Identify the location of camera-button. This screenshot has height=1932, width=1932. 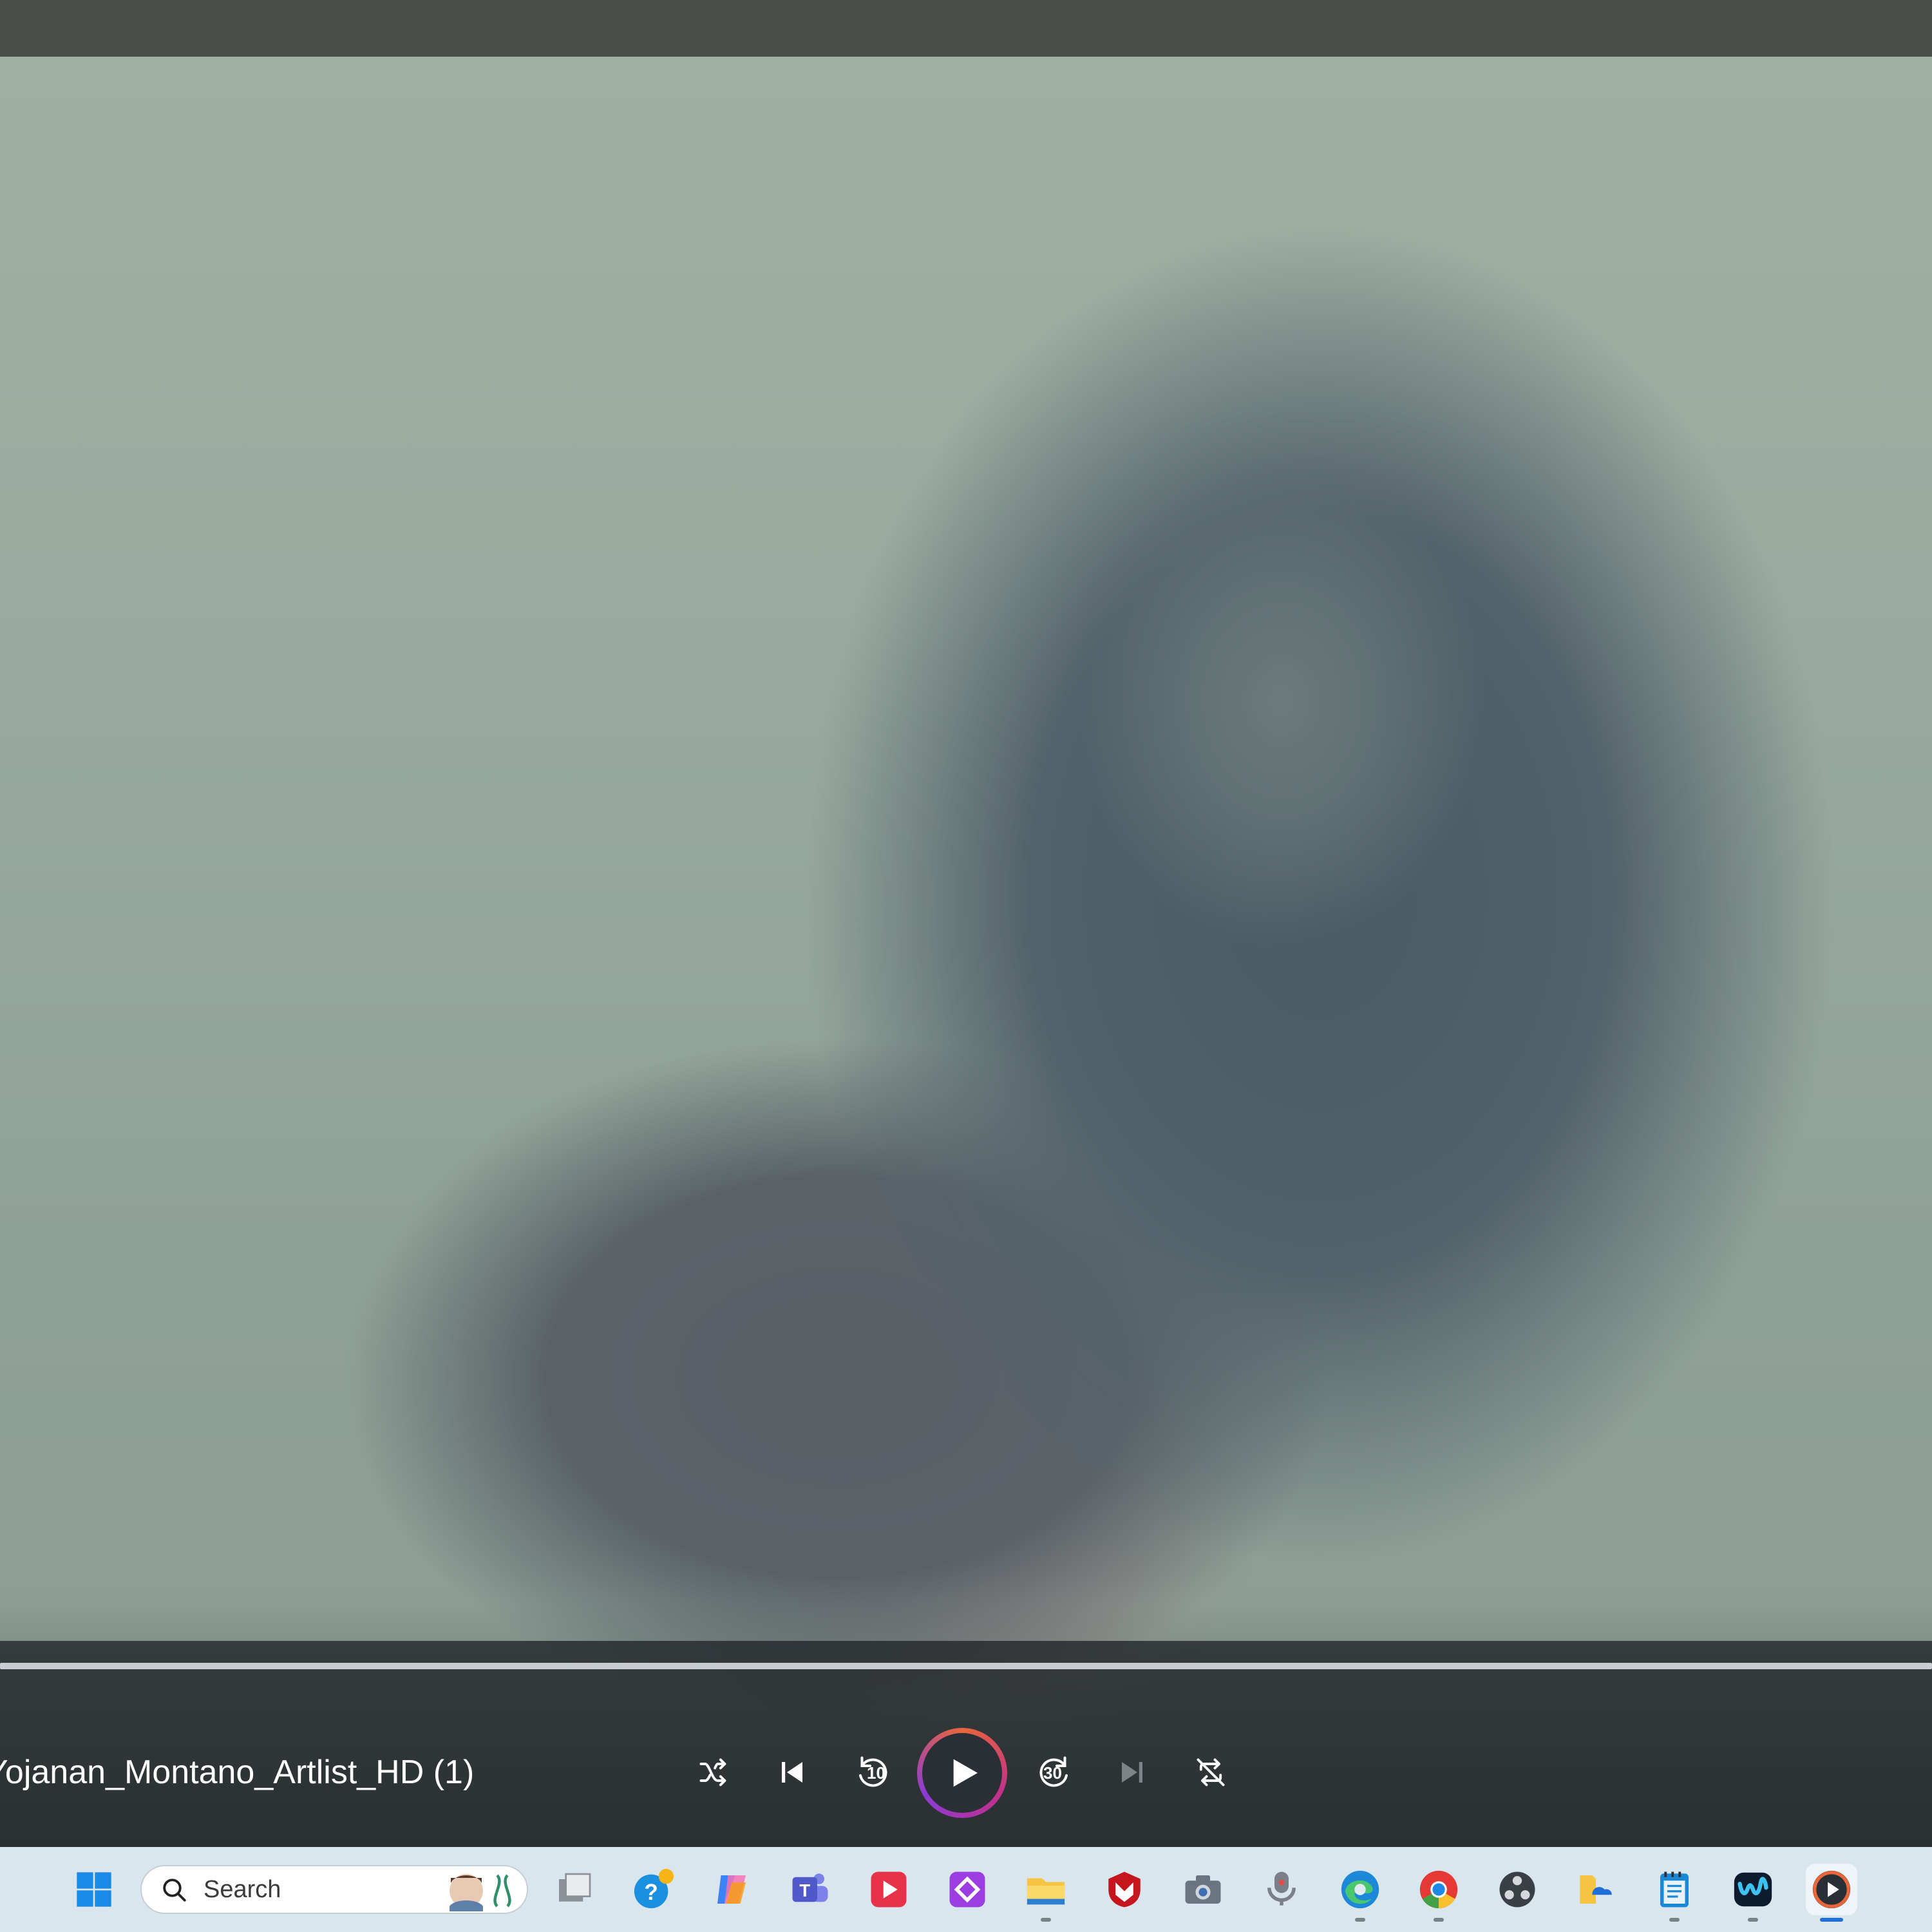
(1203, 1890).